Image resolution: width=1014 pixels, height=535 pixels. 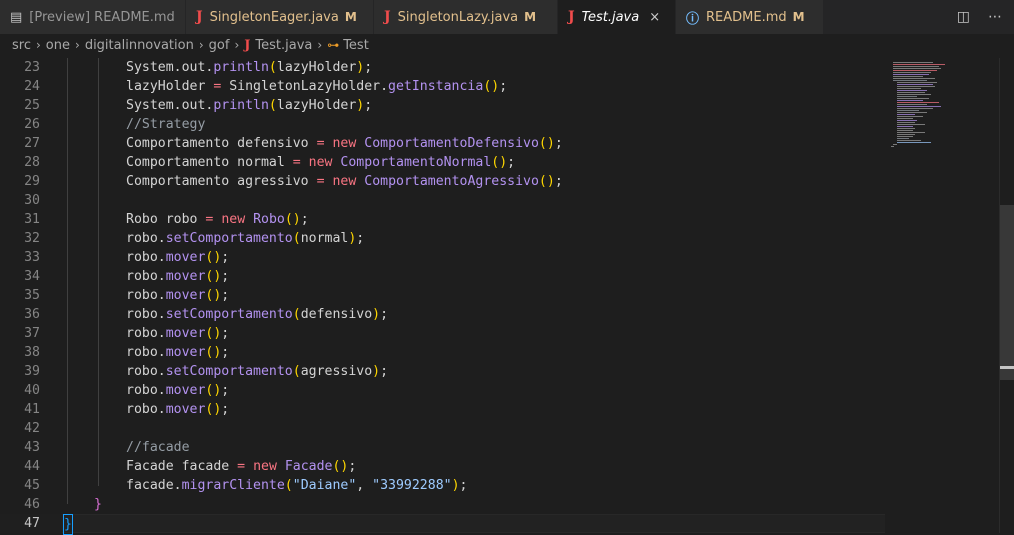 I want to click on code-line: 40 robo.mover();, so click(x=442, y=390).